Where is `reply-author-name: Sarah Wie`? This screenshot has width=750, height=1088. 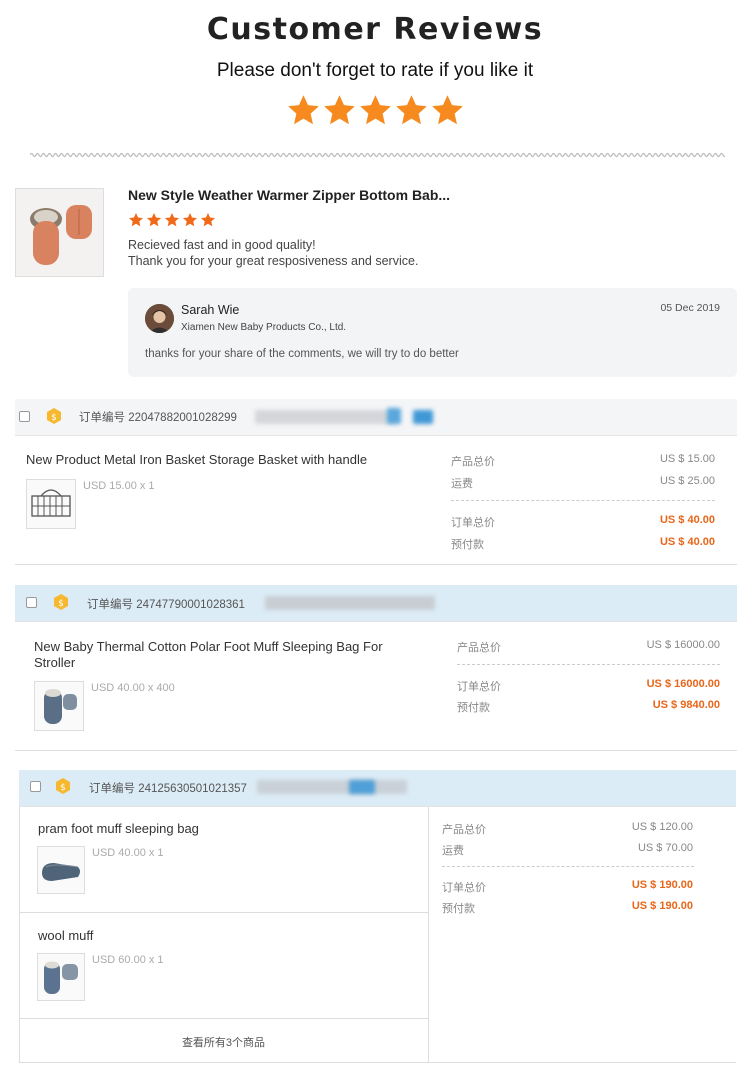 reply-author-name: Sarah Wie is located at coordinates (210, 310).